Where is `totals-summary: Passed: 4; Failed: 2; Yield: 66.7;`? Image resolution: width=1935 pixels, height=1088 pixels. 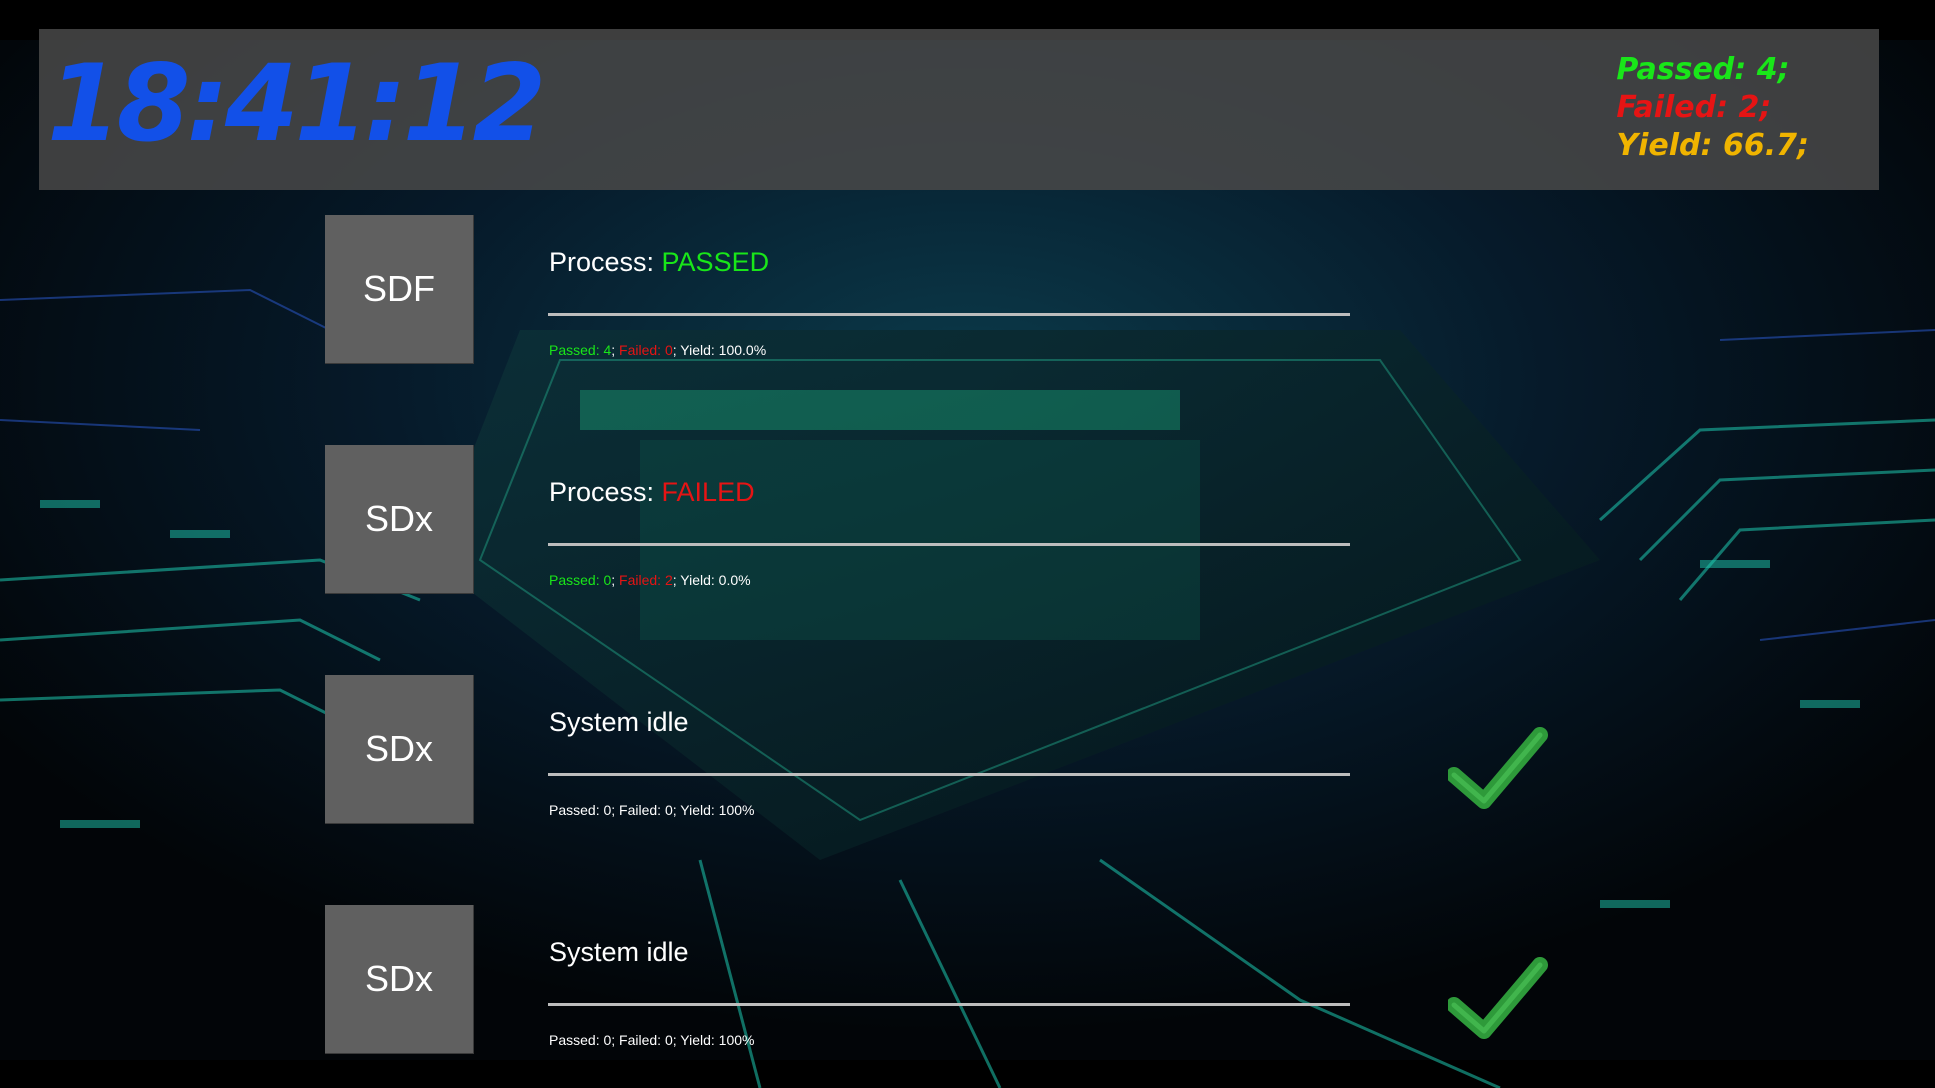
totals-summary: Passed: 4; Failed: 2; Yield: 66.7; is located at coordinates (1712, 108).